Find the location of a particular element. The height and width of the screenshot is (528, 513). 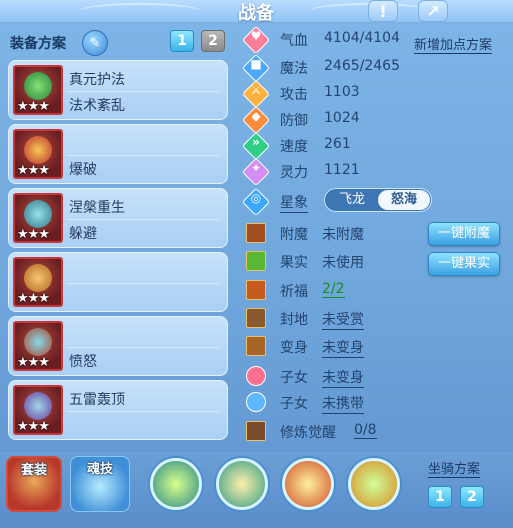

child-icon is located at coordinates (256, 376).